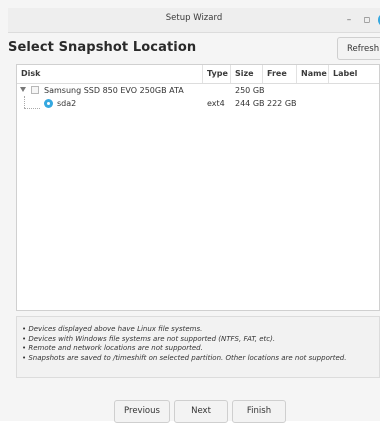  What do you see at coordinates (48, 103) in the screenshot?
I see `partition-radio` at bounding box center [48, 103].